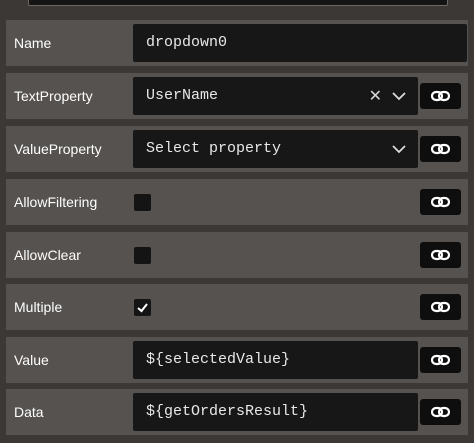 This screenshot has height=443, width=474. I want to click on property-row-name: Name dropdown0, so click(237, 43).